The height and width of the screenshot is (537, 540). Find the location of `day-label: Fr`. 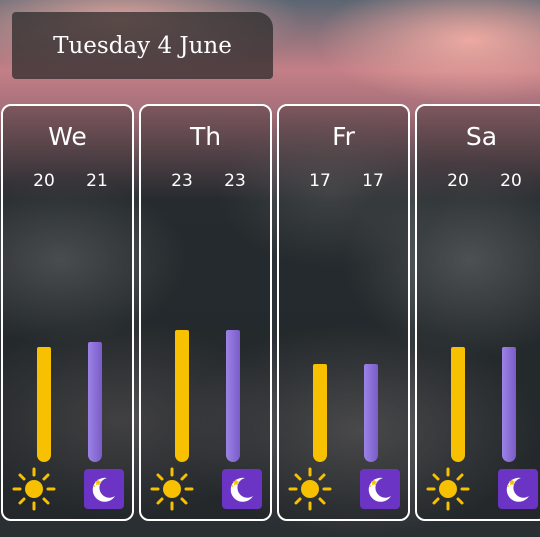

day-label: Fr is located at coordinates (343, 136).